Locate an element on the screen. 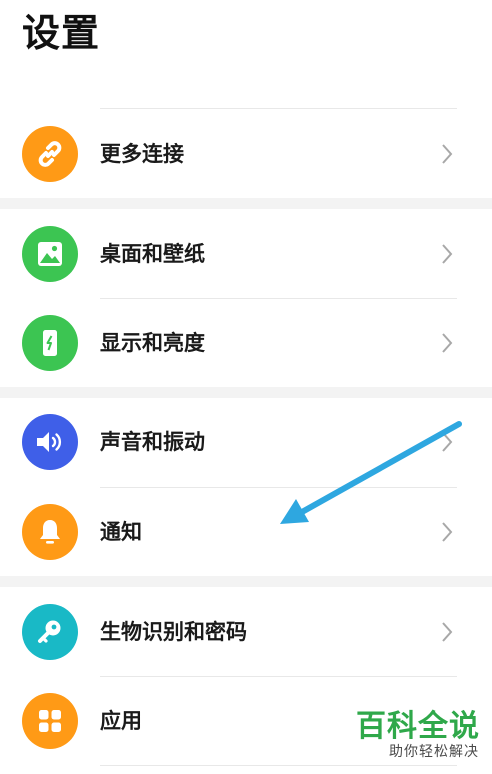 The width and height of the screenshot is (492, 774). watermark-logo: 百科全说 is located at coordinates (418, 726).